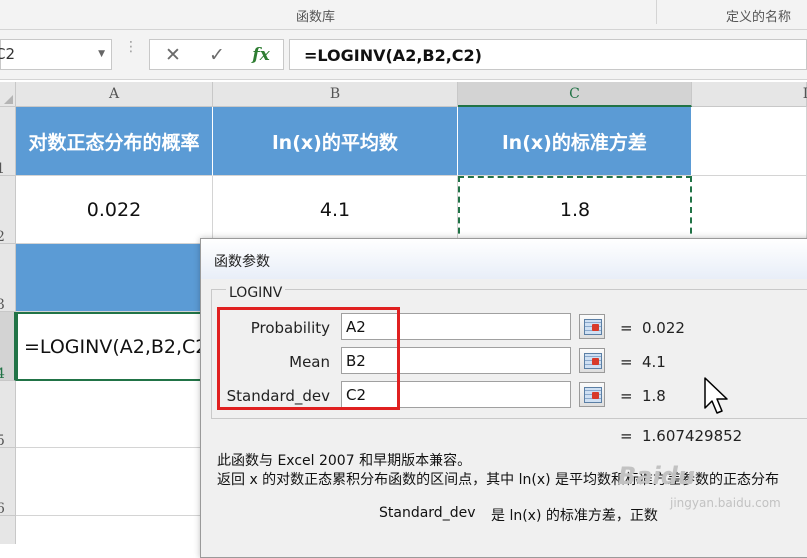  What do you see at coordinates (427, 513) in the screenshot?
I see `param-help-name: Standard_dev` at bounding box center [427, 513].